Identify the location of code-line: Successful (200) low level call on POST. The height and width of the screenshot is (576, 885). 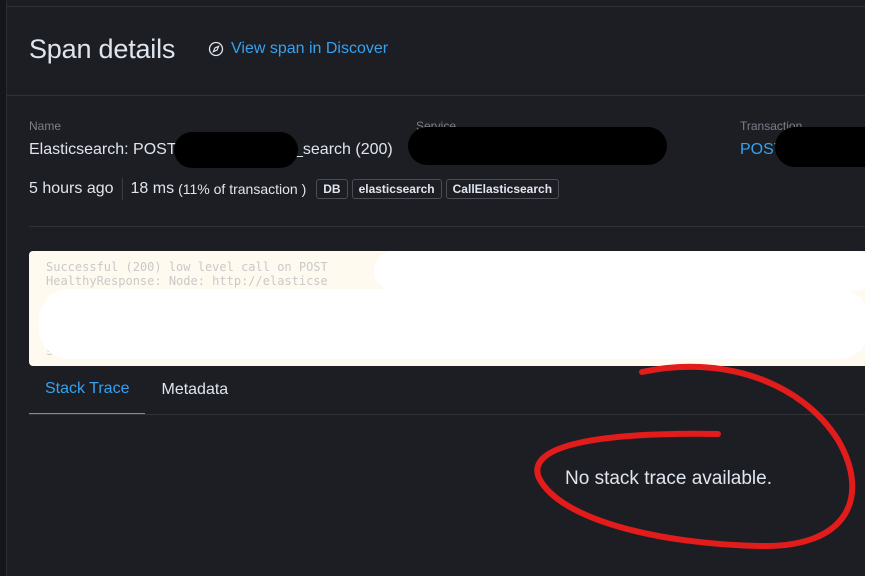
(187, 267).